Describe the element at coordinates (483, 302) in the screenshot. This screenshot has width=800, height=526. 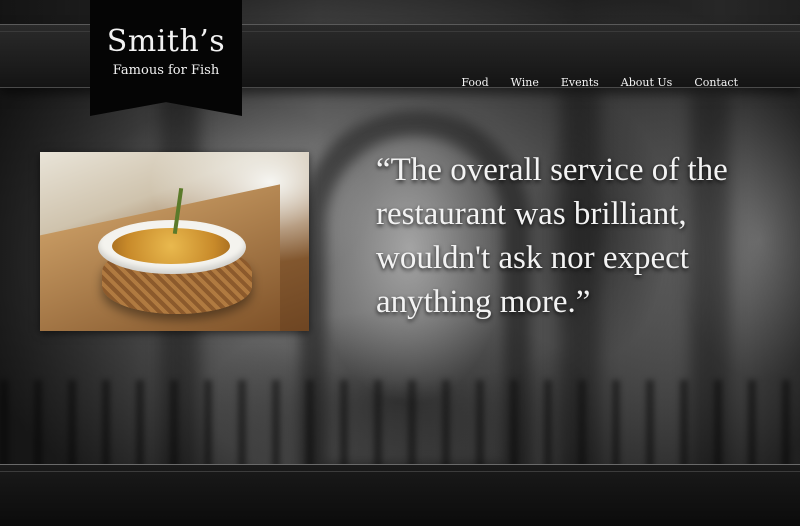
I see `quote-line: anything more.”` at that location.